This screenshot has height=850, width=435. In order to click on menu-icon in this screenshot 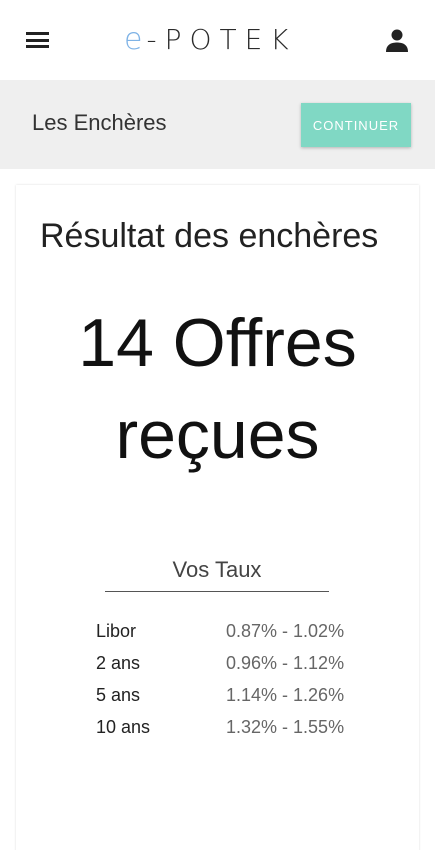, I will do `click(38, 40)`.